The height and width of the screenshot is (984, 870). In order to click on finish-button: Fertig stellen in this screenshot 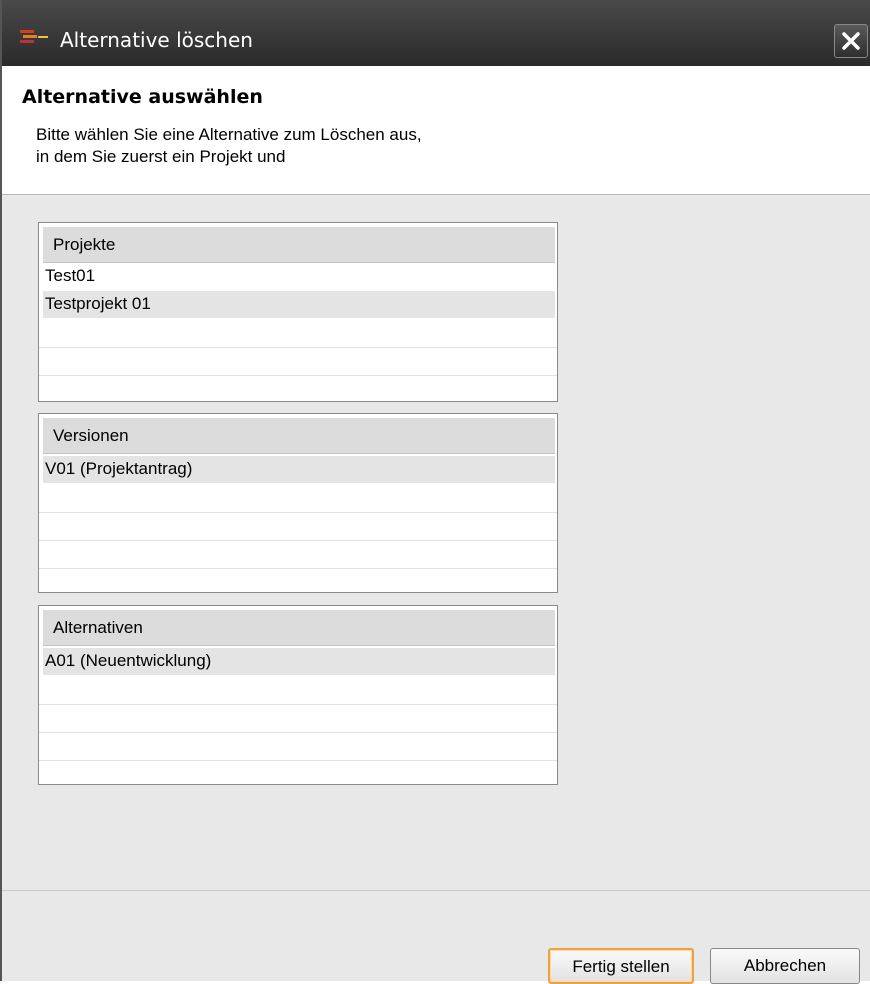, I will do `click(621, 966)`.